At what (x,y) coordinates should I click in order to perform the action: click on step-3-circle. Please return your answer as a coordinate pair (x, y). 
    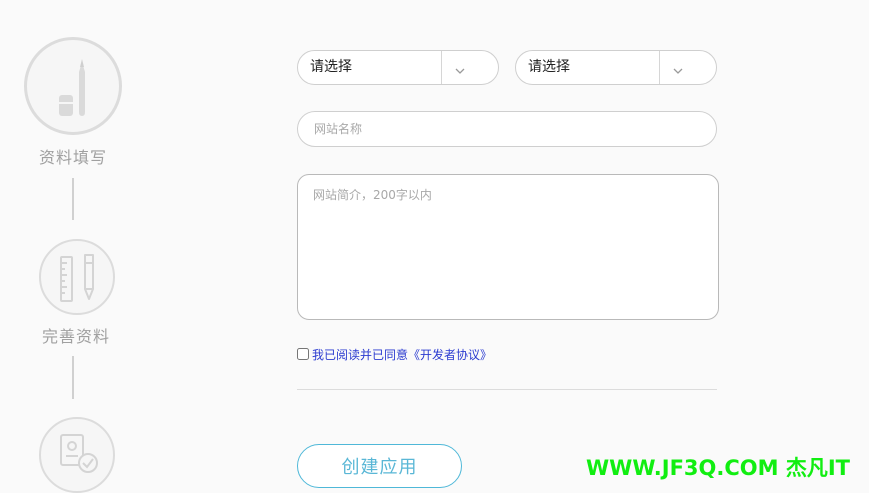
    Looking at the image, I should click on (77, 455).